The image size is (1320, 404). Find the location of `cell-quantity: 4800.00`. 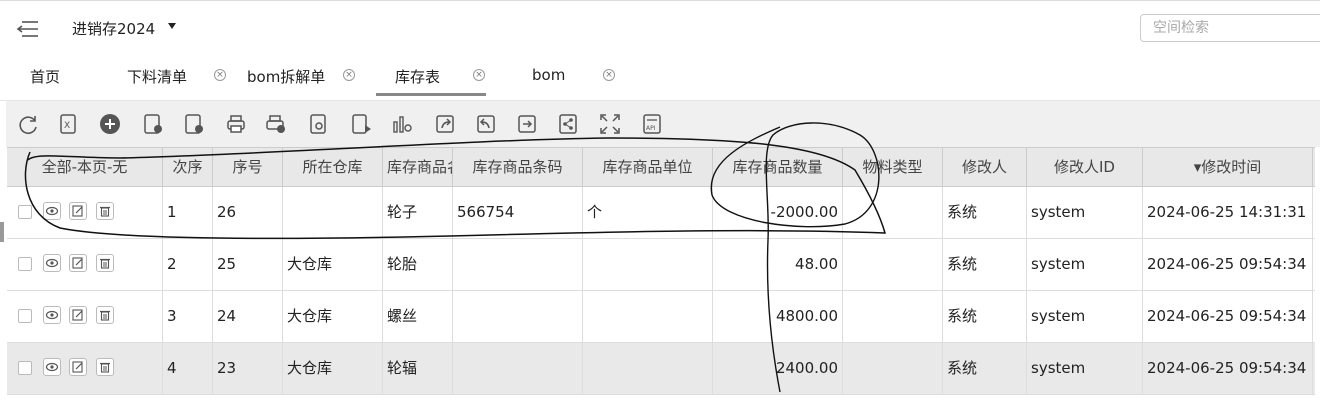

cell-quantity: 4800.00 is located at coordinates (778, 316).